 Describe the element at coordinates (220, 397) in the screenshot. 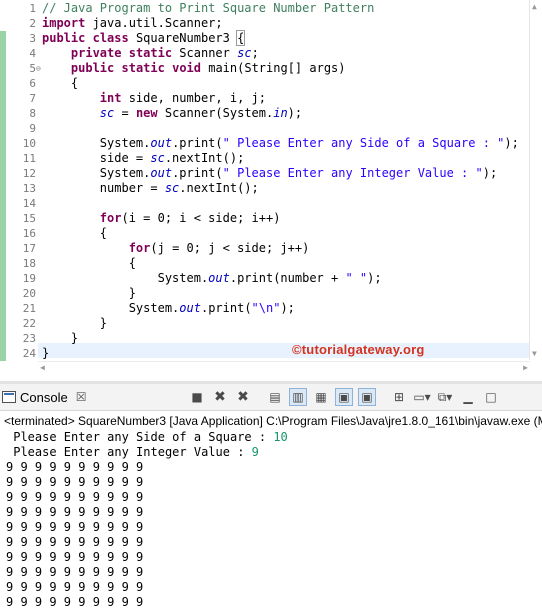

I see `remove-launch-icon: ✖` at that location.